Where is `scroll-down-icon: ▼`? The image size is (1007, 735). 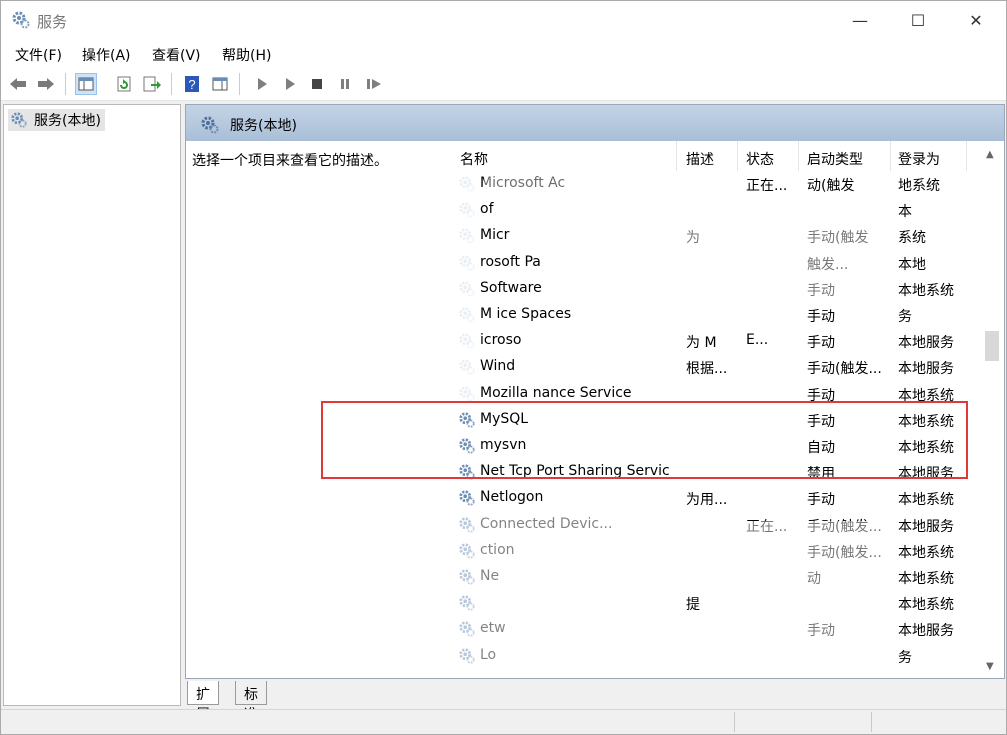 scroll-down-icon: ▼ is located at coordinates (990, 666).